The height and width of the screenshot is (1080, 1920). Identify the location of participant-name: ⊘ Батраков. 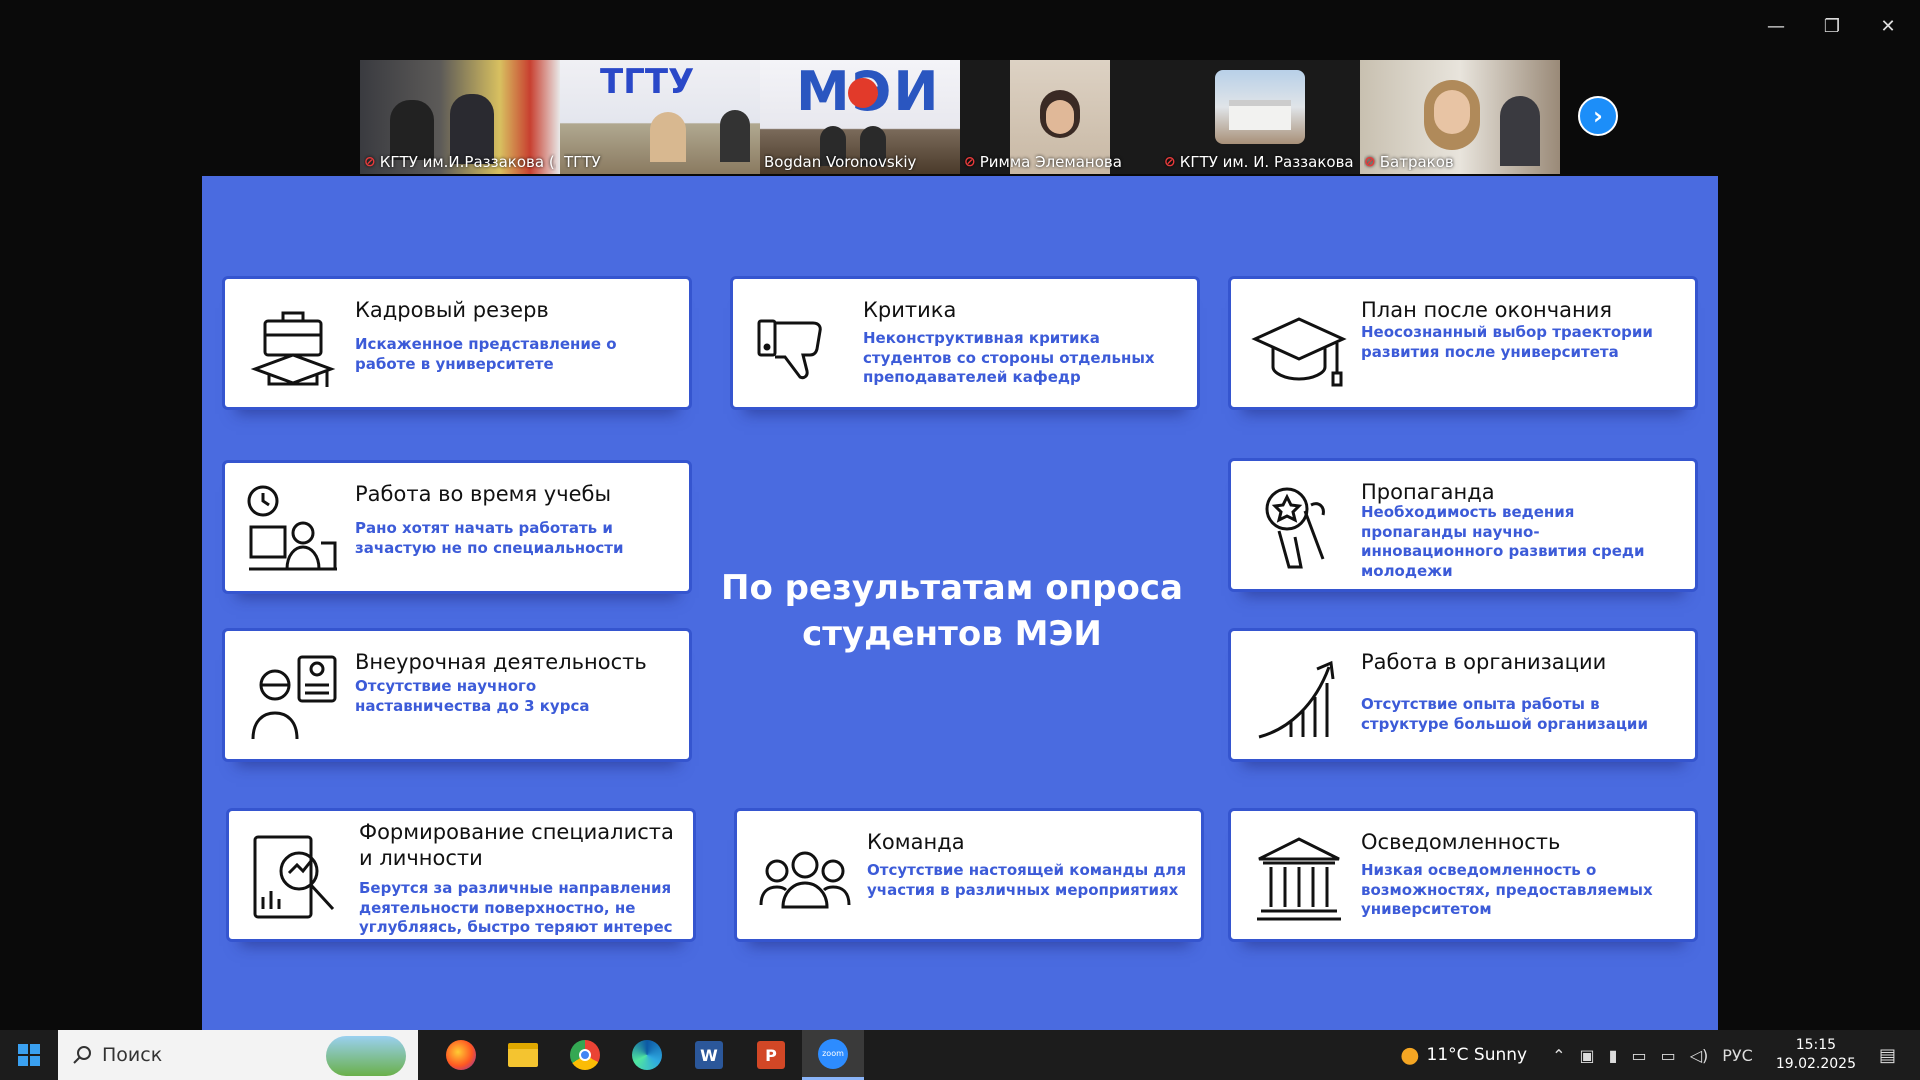
(1409, 162).